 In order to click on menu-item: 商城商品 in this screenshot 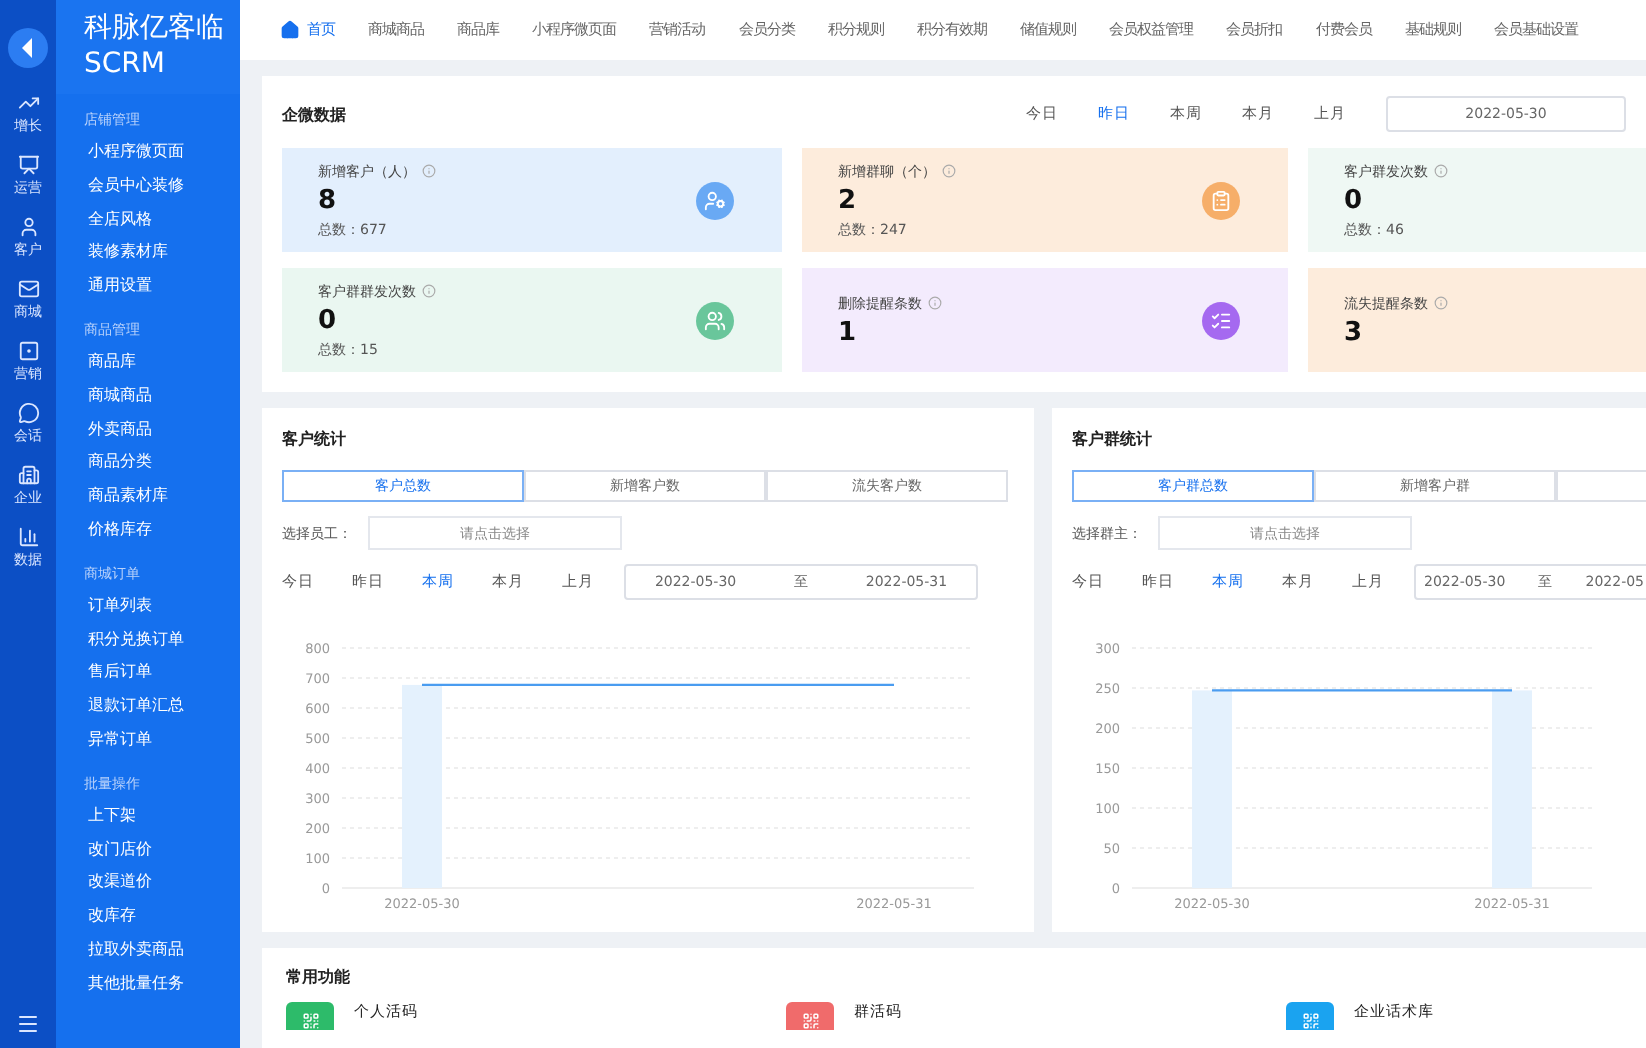, I will do `click(148, 396)`.